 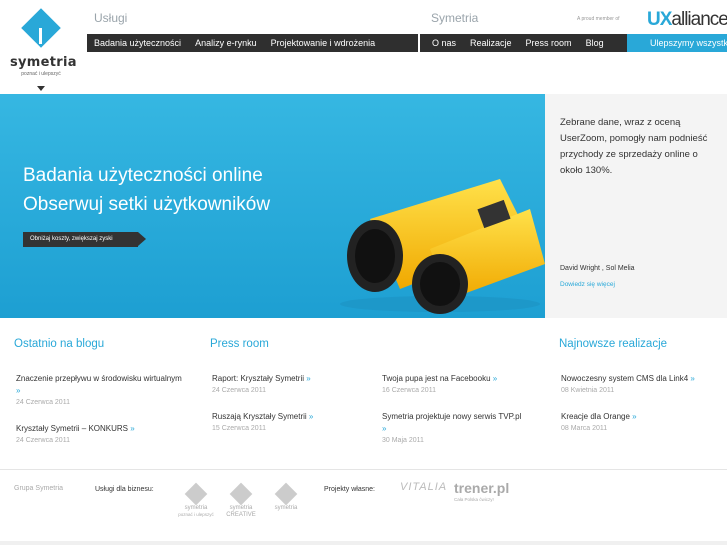 I want to click on realizations-section-title: Najnowsze realizacje, so click(x=613, y=344).